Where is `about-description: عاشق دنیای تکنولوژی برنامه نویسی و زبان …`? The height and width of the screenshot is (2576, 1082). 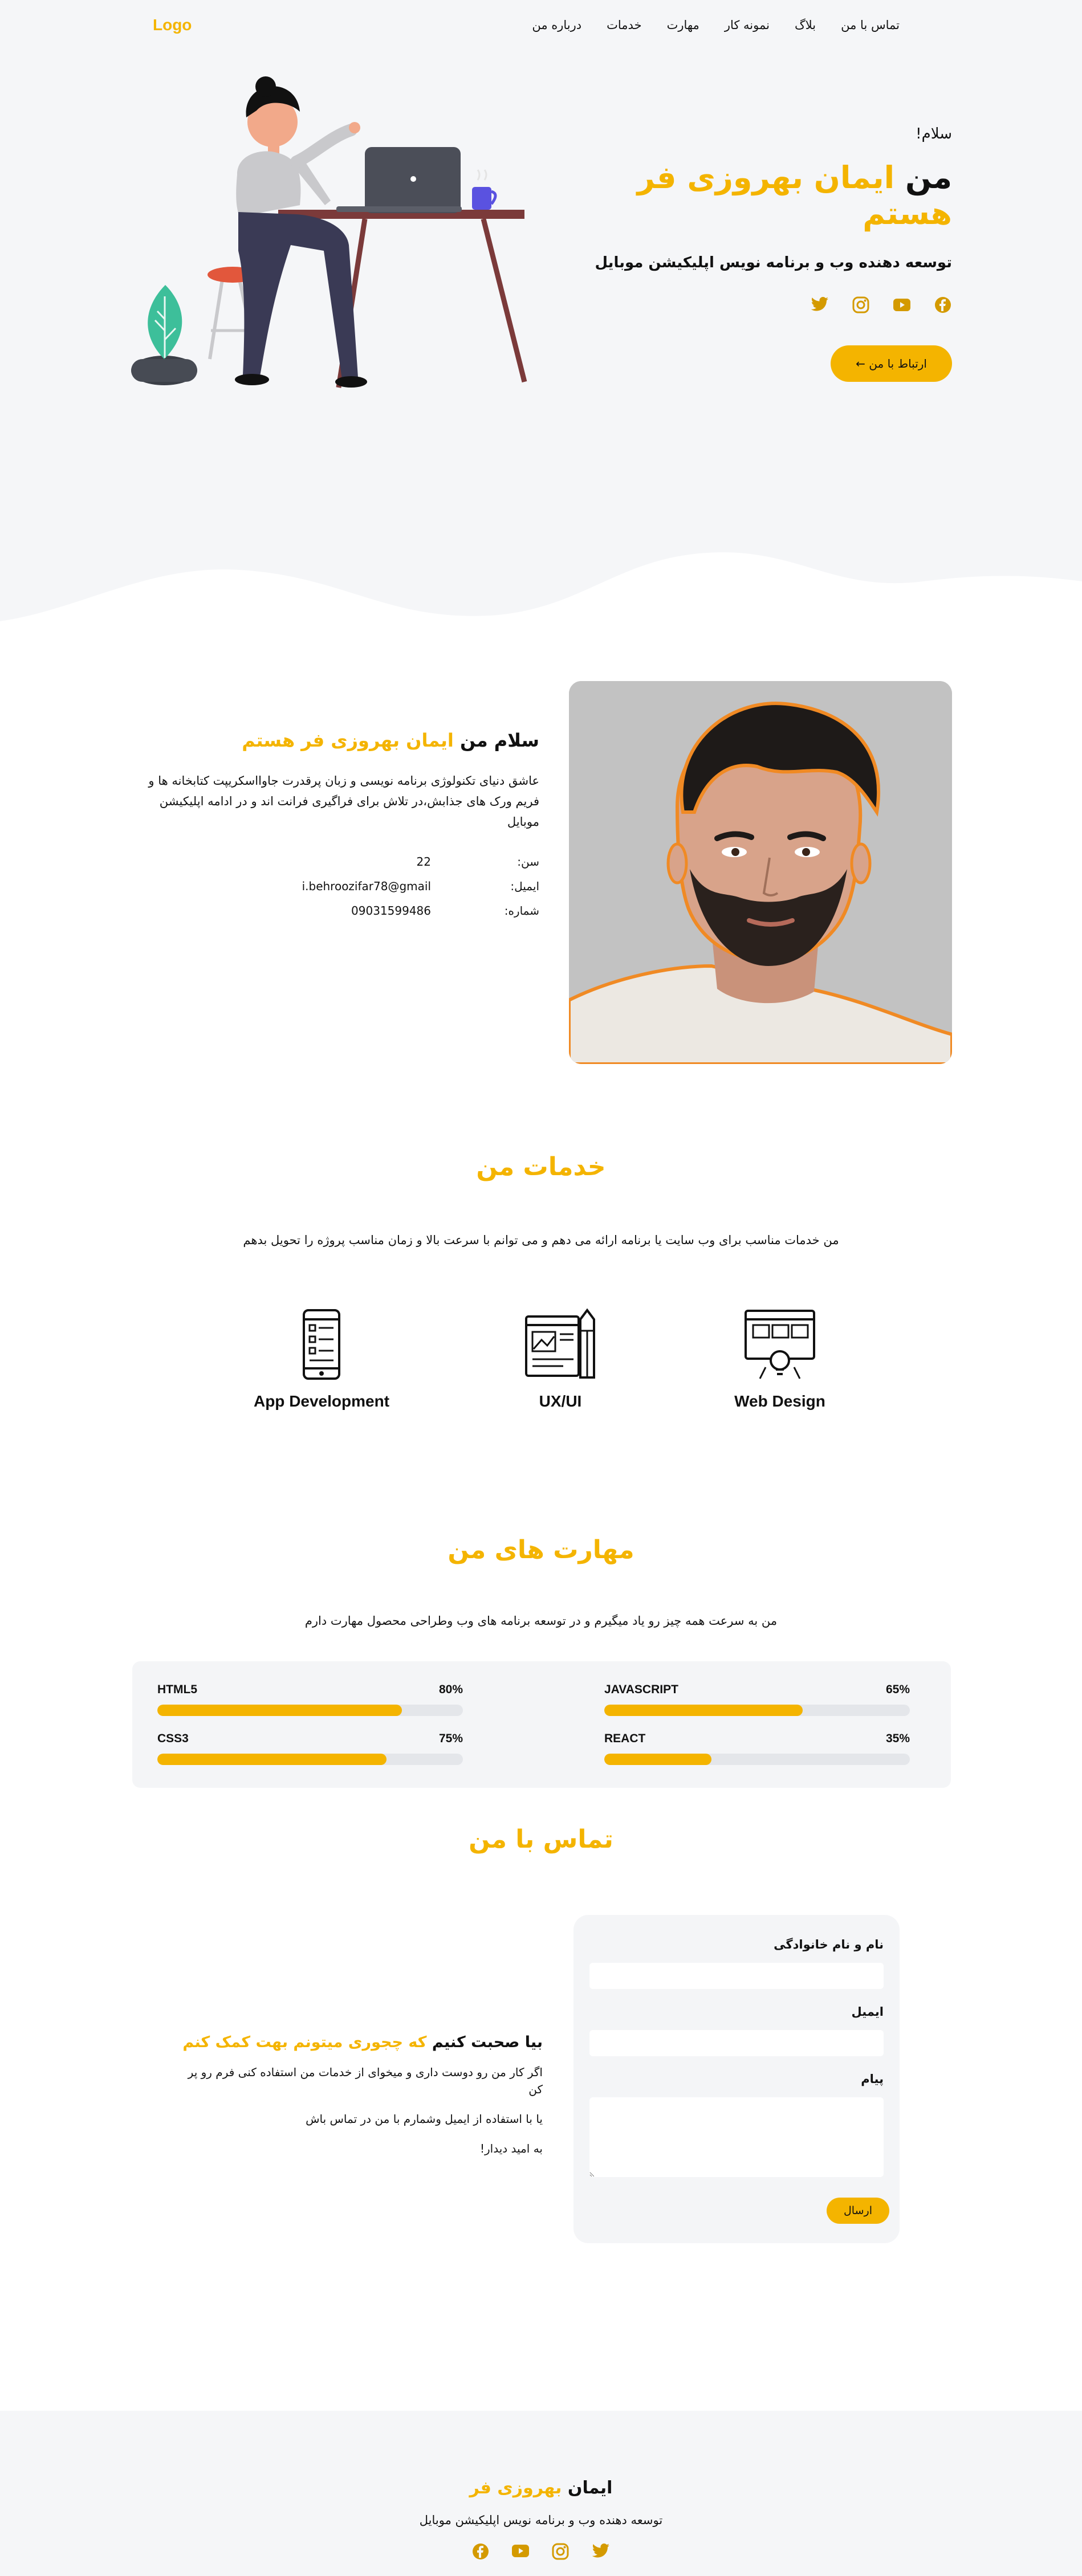
about-description: عاشق دنیای تکنولوژی برنامه نویسی و زبان … is located at coordinates (343, 801).